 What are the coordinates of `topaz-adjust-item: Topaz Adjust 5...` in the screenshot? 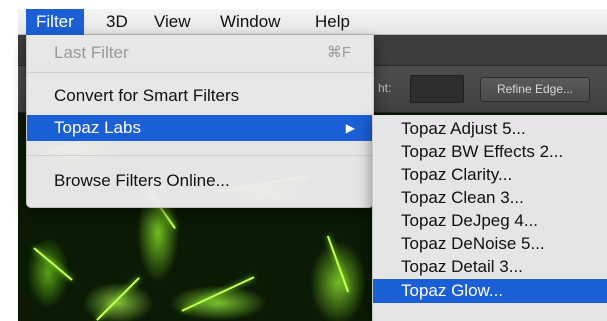 It's located at (490, 129).